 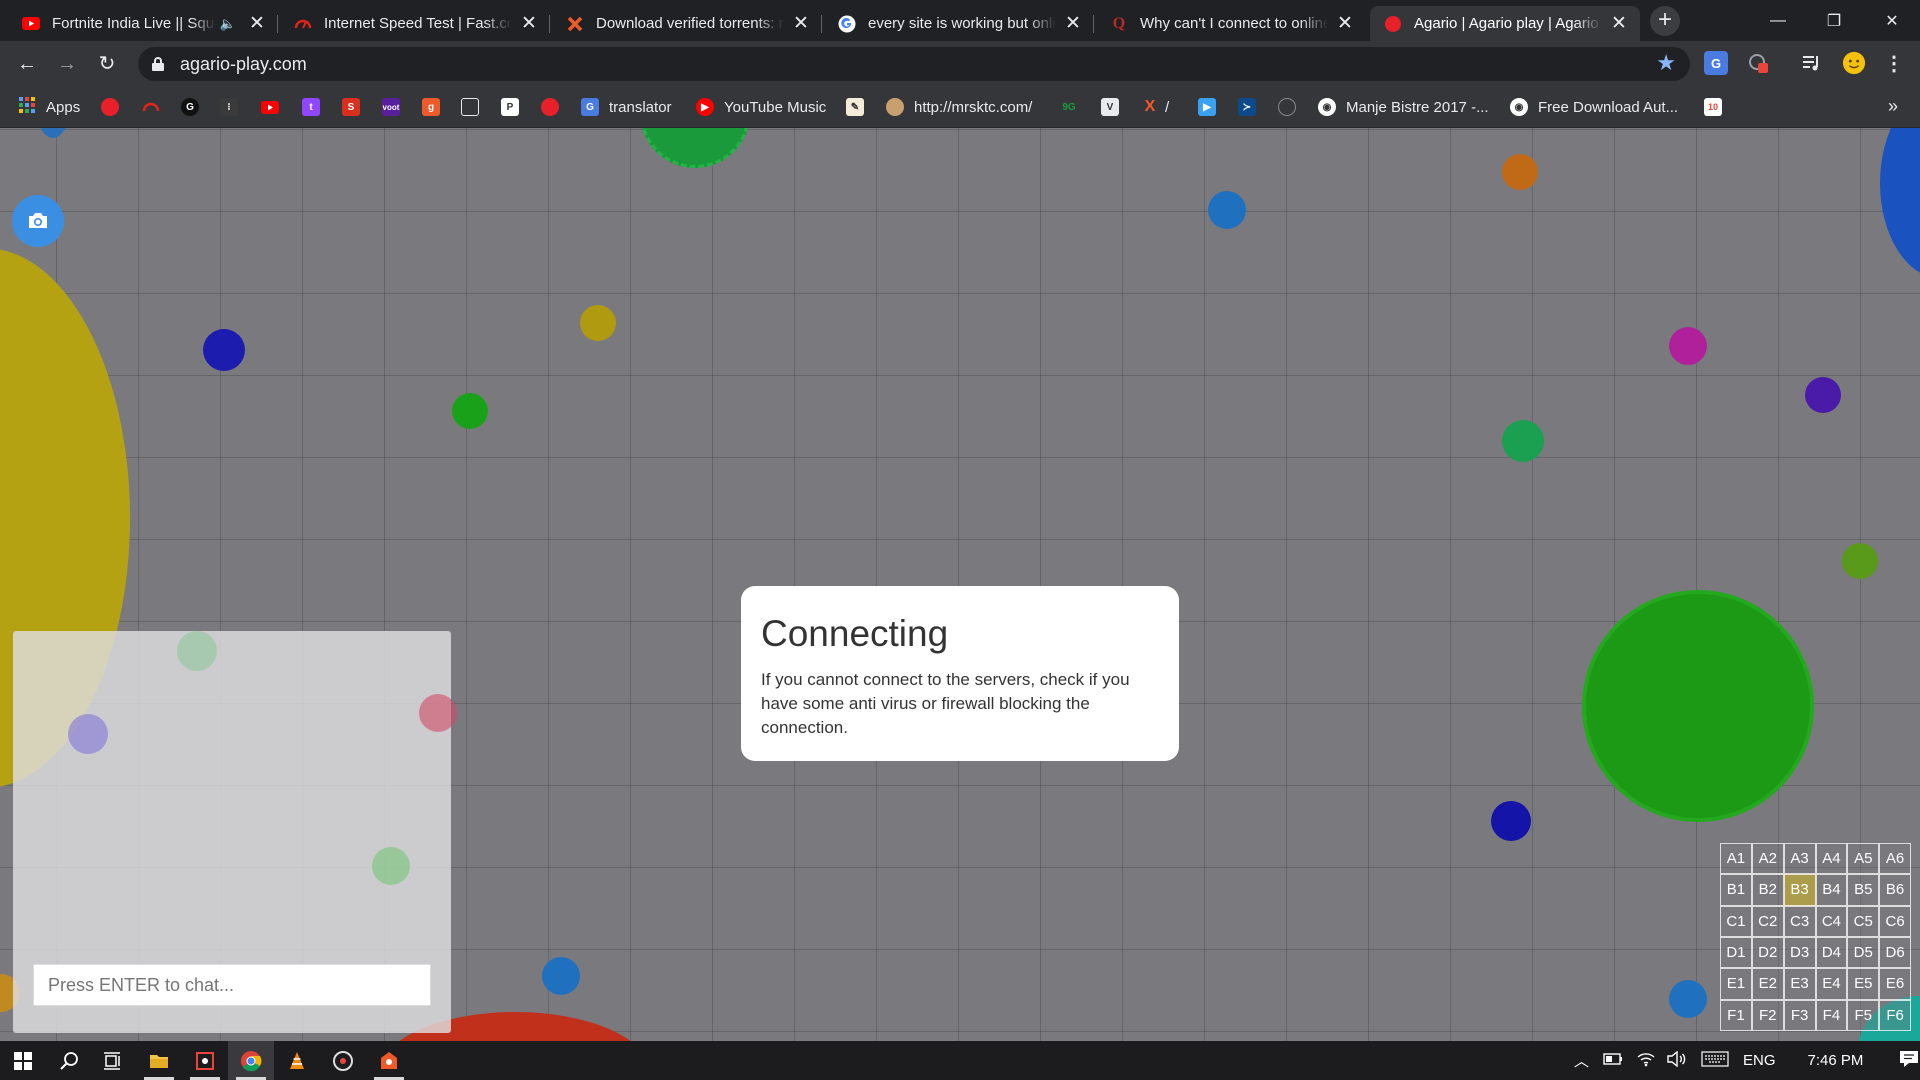 What do you see at coordinates (1155, 107) in the screenshot?
I see `bookmark-x: X /` at bounding box center [1155, 107].